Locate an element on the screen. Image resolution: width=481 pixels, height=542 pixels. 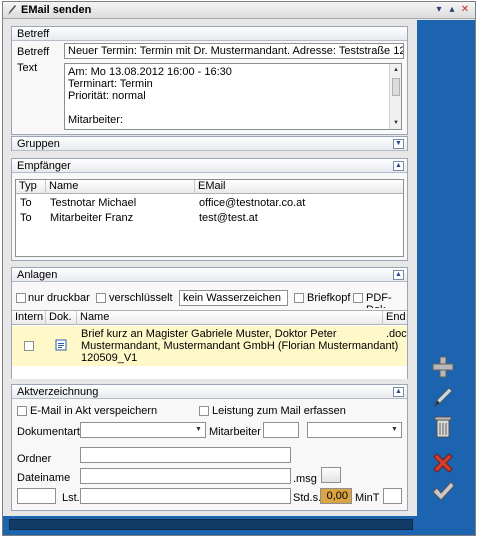
text-scrollbar: ▲ ▼ is located at coordinates (395, 96).